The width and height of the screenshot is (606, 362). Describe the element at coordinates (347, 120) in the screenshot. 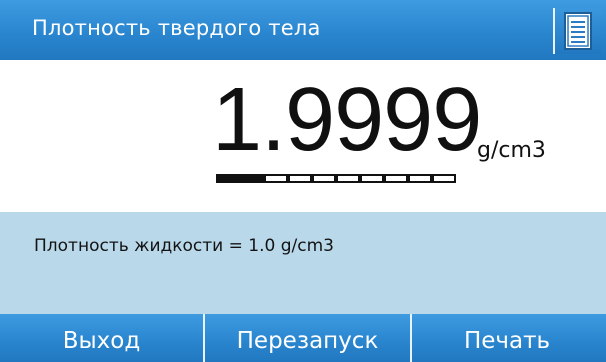

I see `density-value: 1.9999` at that location.